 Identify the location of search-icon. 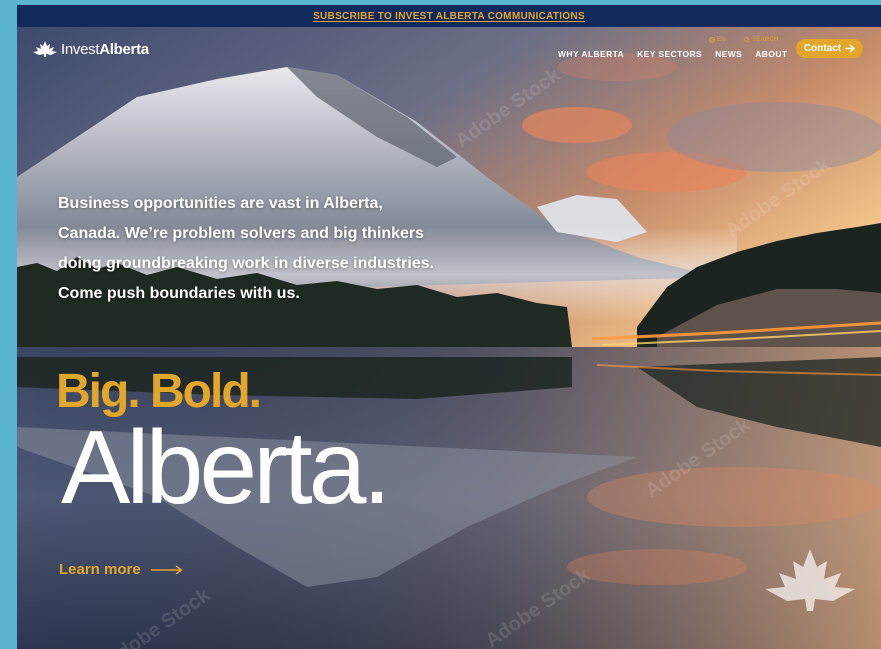
(747, 40).